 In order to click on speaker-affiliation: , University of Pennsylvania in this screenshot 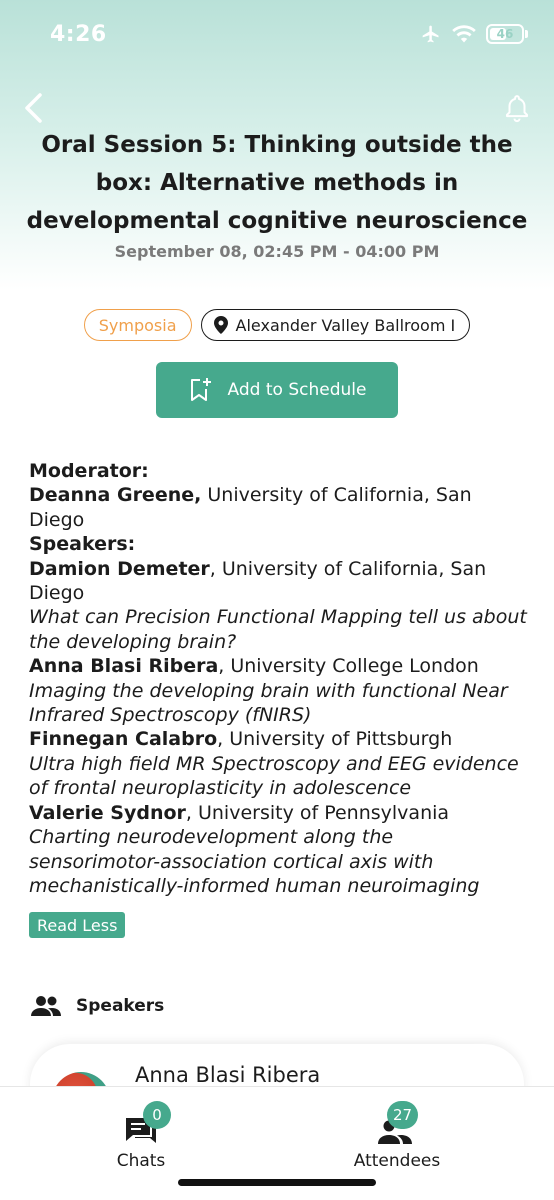, I will do `click(317, 812)`.